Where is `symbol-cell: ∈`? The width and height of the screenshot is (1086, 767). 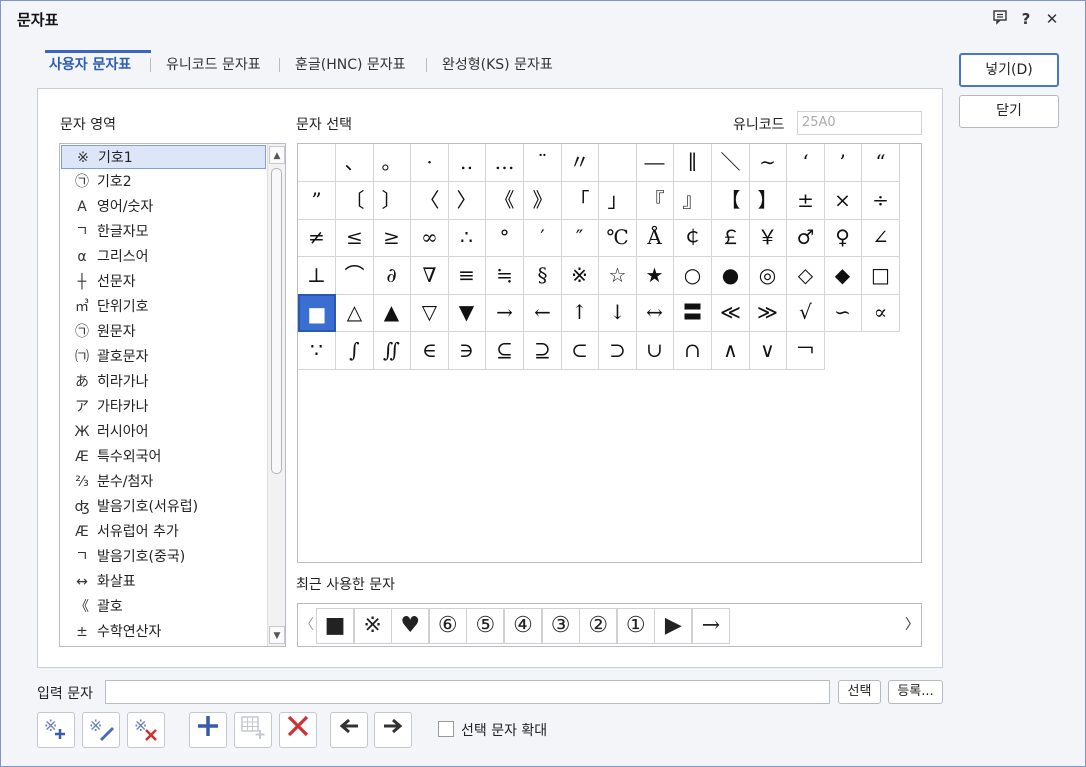
symbol-cell: ∈ is located at coordinates (430, 351).